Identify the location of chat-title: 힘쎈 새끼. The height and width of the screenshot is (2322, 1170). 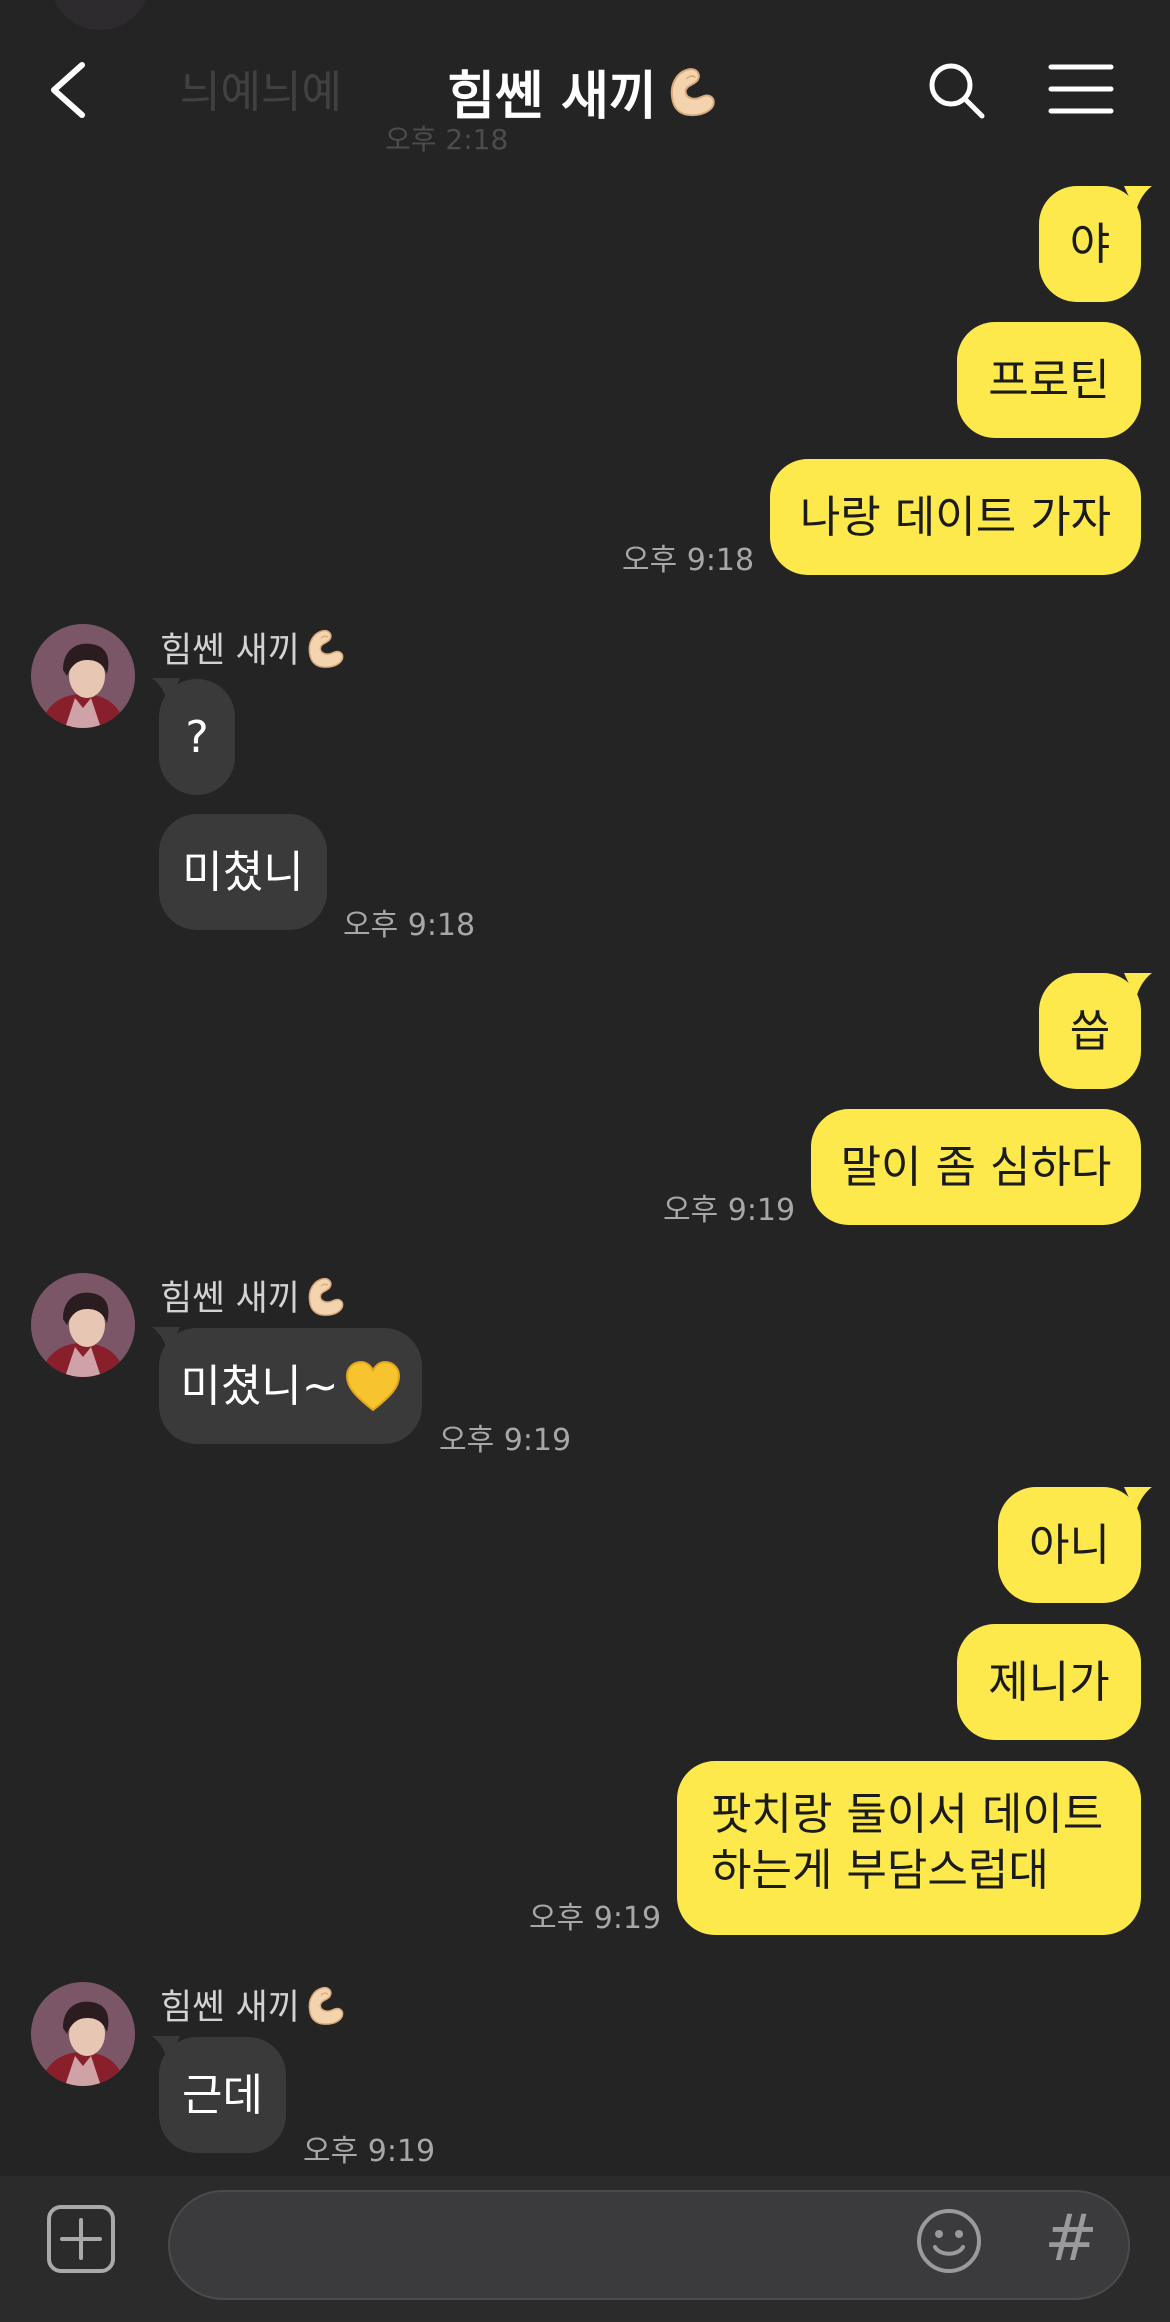
(585, 91).